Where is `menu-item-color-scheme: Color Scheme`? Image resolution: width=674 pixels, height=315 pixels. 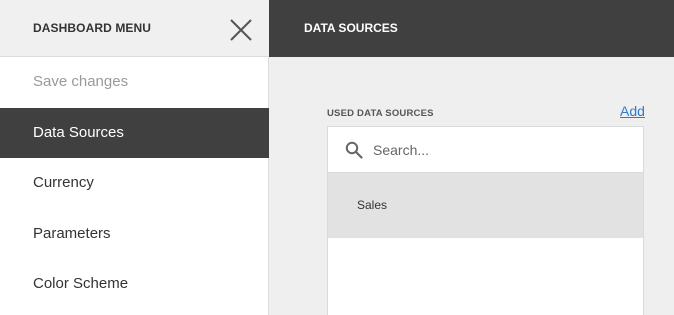
menu-item-color-scheme: Color Scheme is located at coordinates (134, 284).